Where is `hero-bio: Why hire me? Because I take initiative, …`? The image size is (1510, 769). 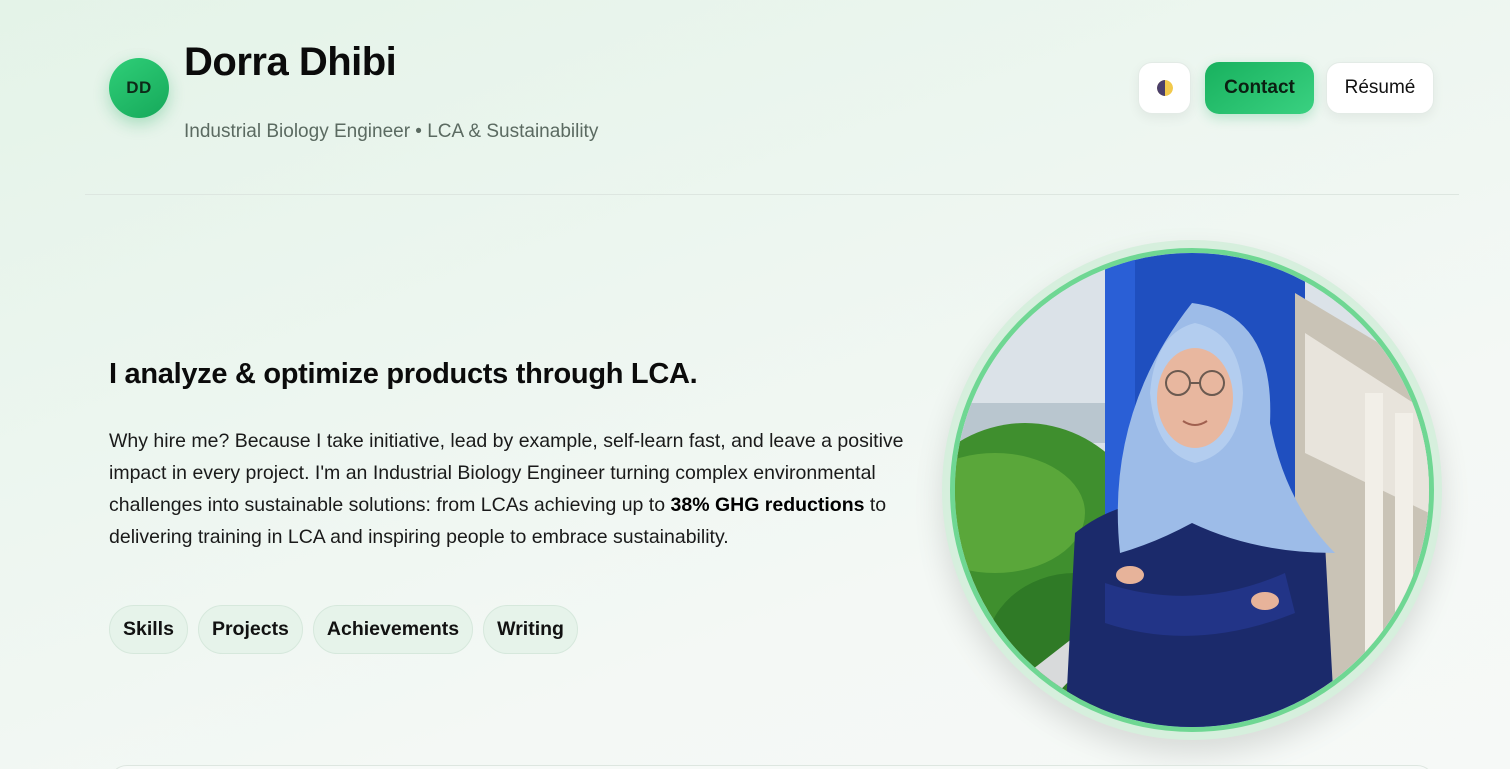 hero-bio: Why hire me? Because I take initiative, … is located at coordinates (514, 489).